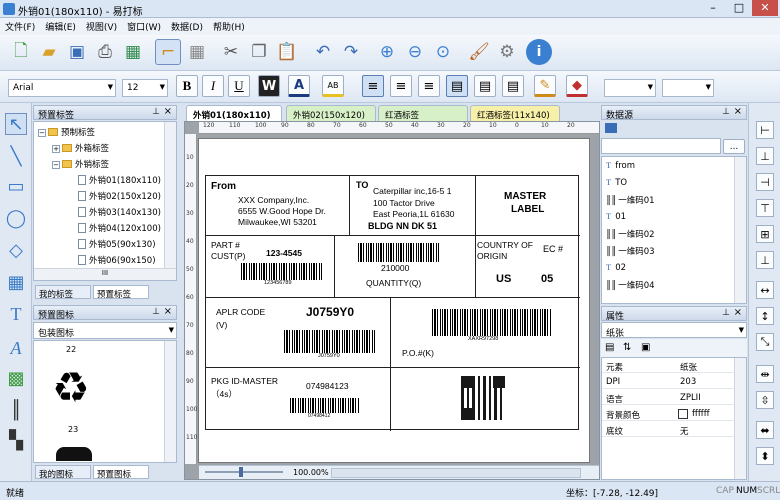 This screenshot has width=780, height=500. Describe the element at coordinates (739, 8) in the screenshot. I see `maximize-button: □` at that location.